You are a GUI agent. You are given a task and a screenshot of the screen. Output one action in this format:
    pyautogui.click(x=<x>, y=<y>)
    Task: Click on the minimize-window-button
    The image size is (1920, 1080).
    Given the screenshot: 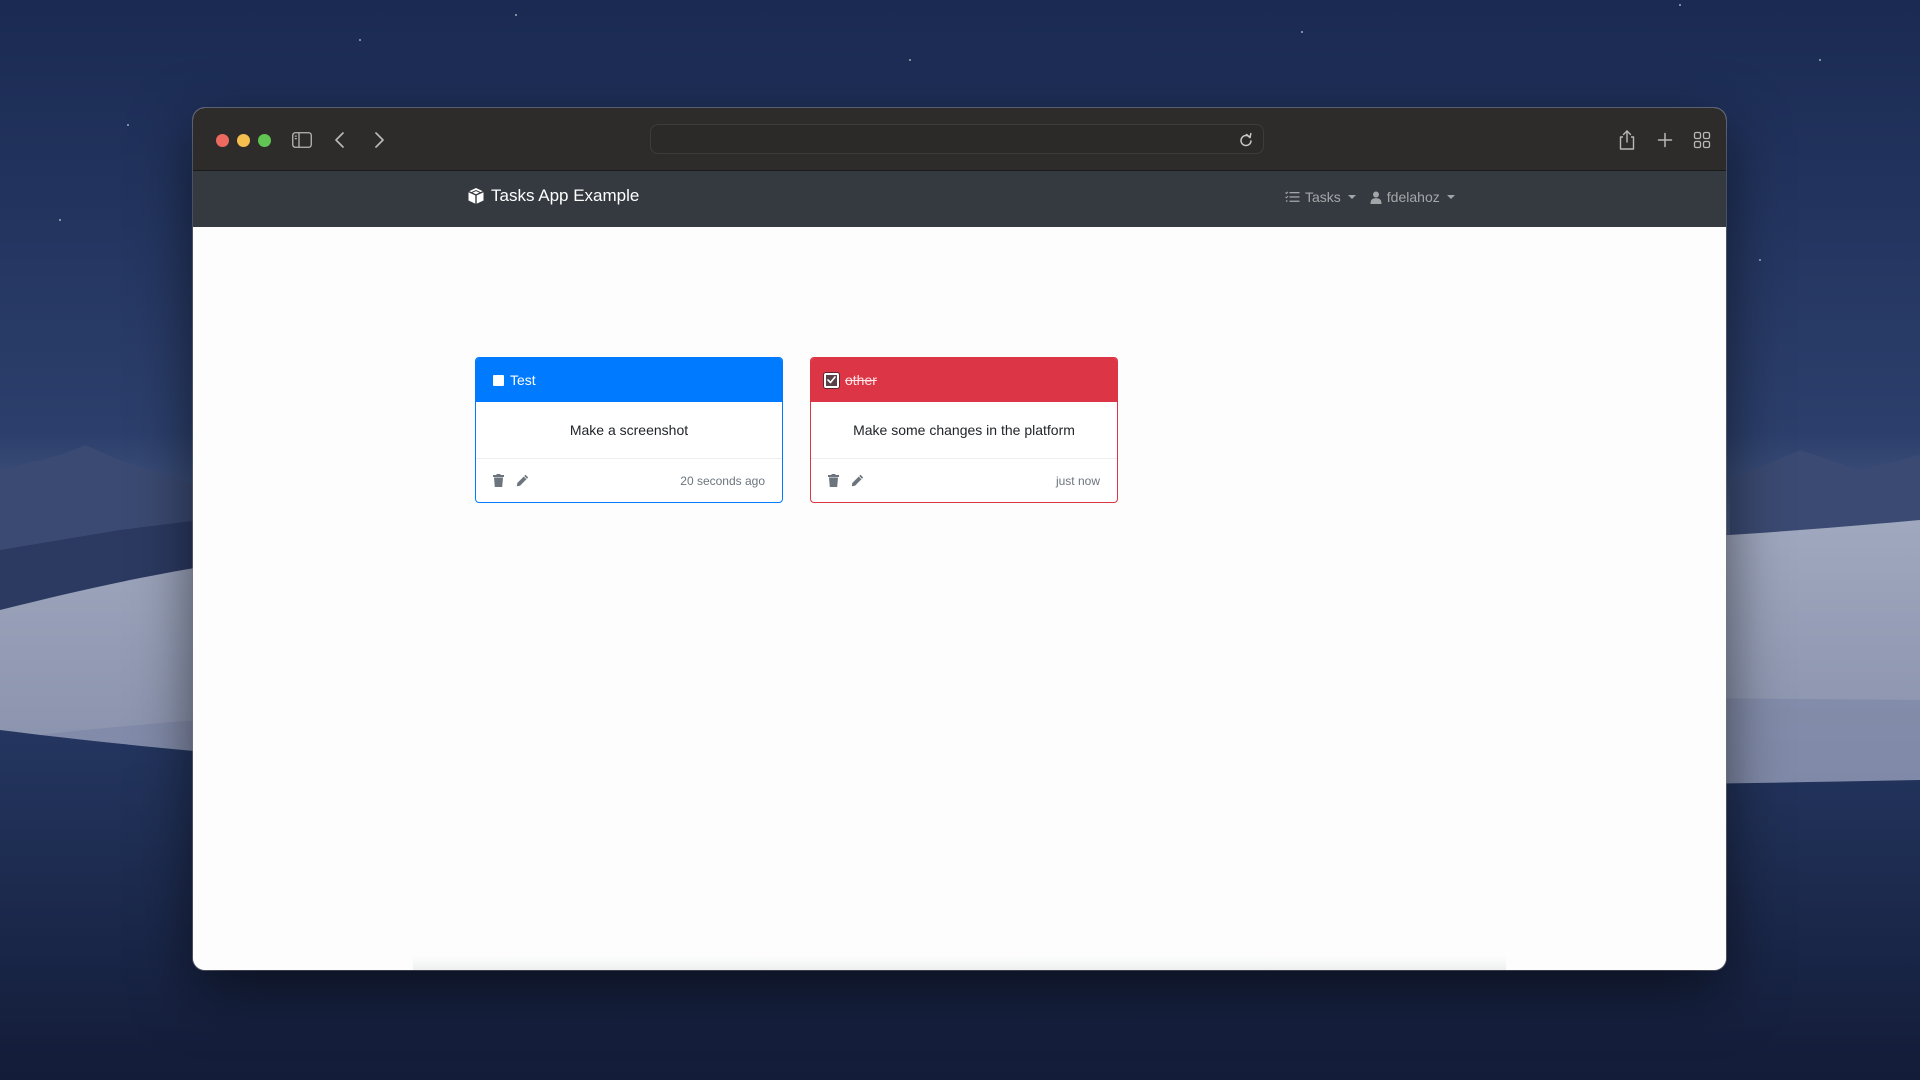 What is the action you would take?
    pyautogui.click(x=243, y=140)
    